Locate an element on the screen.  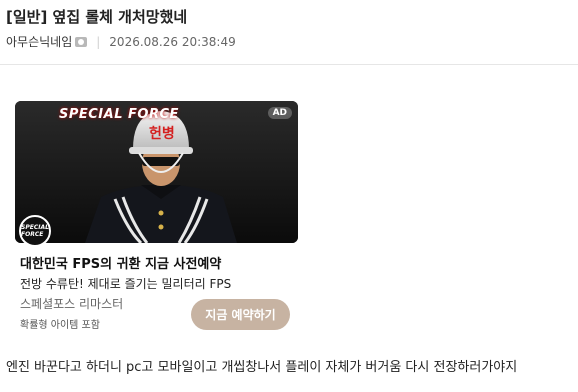
ad-note: 확률형 아이템 포함 is located at coordinates (60, 325).